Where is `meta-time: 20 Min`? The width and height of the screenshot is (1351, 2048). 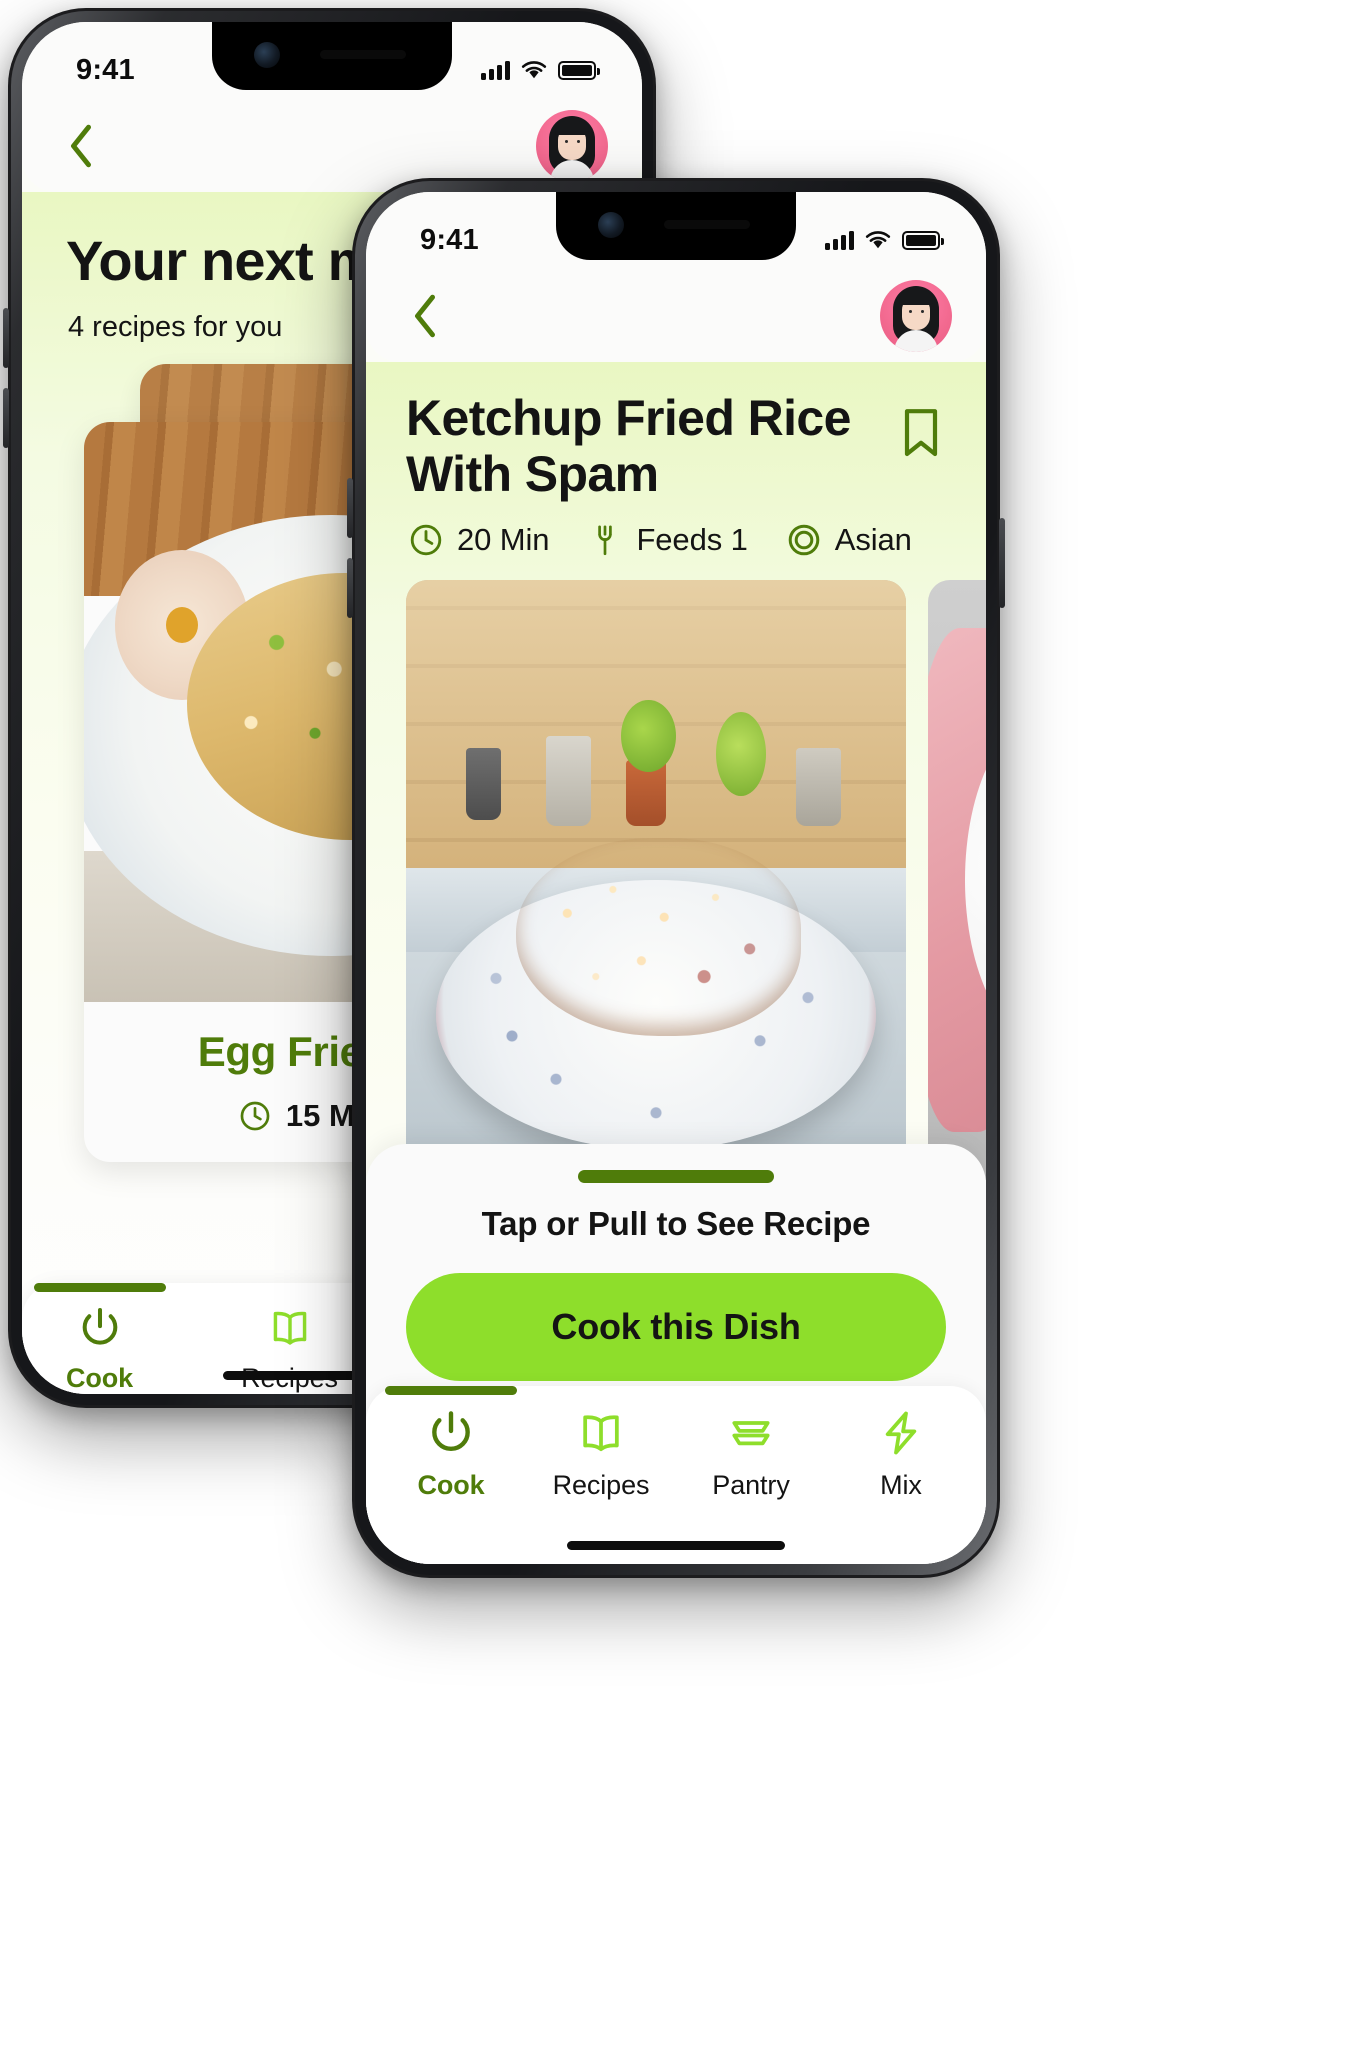
meta-time: 20 Min is located at coordinates (479, 540).